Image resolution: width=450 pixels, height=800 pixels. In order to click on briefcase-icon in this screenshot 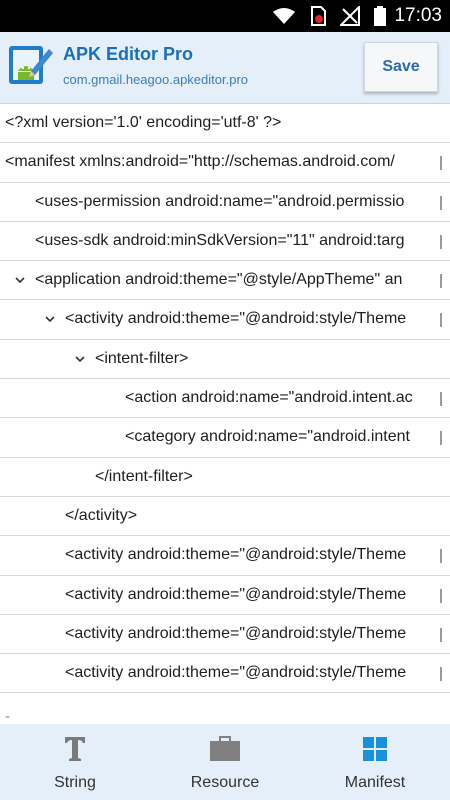, I will do `click(225, 748)`.